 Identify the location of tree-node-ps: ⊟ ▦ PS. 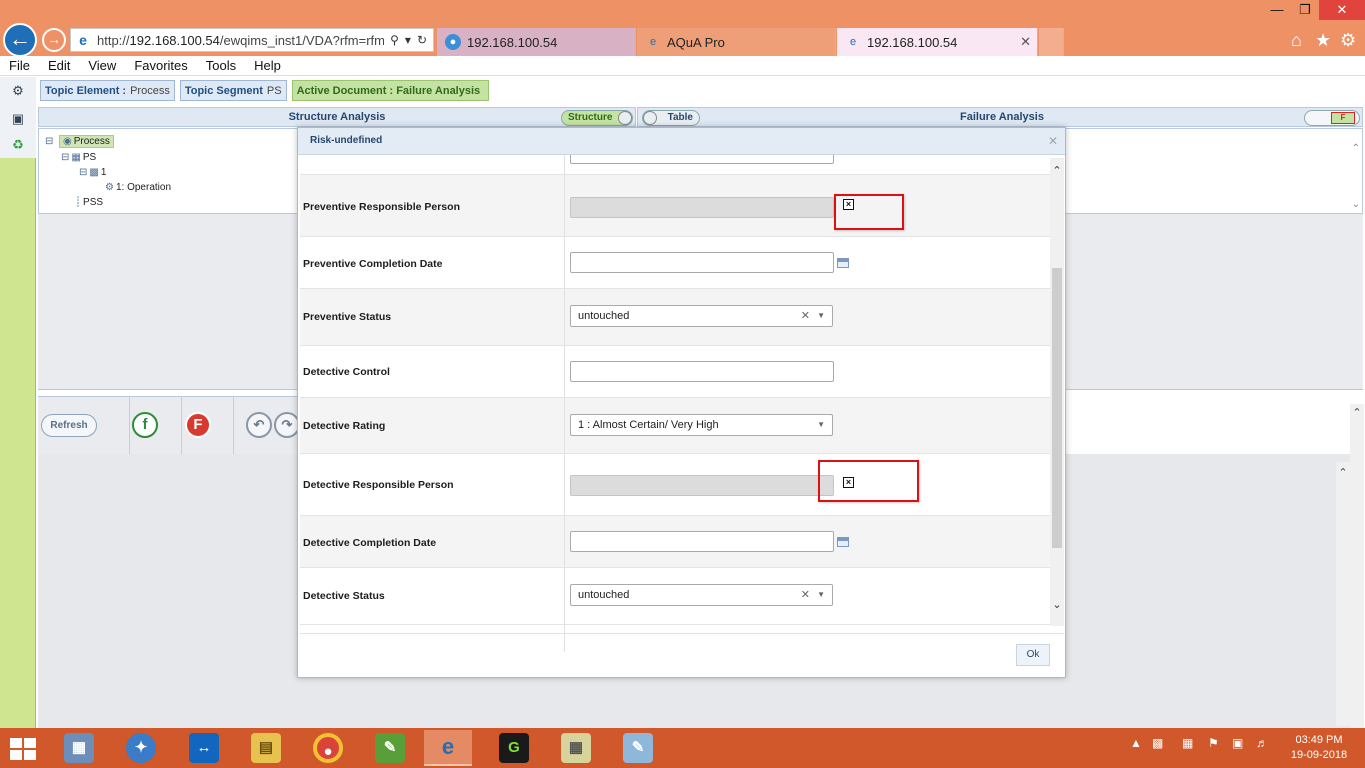
(78, 157).